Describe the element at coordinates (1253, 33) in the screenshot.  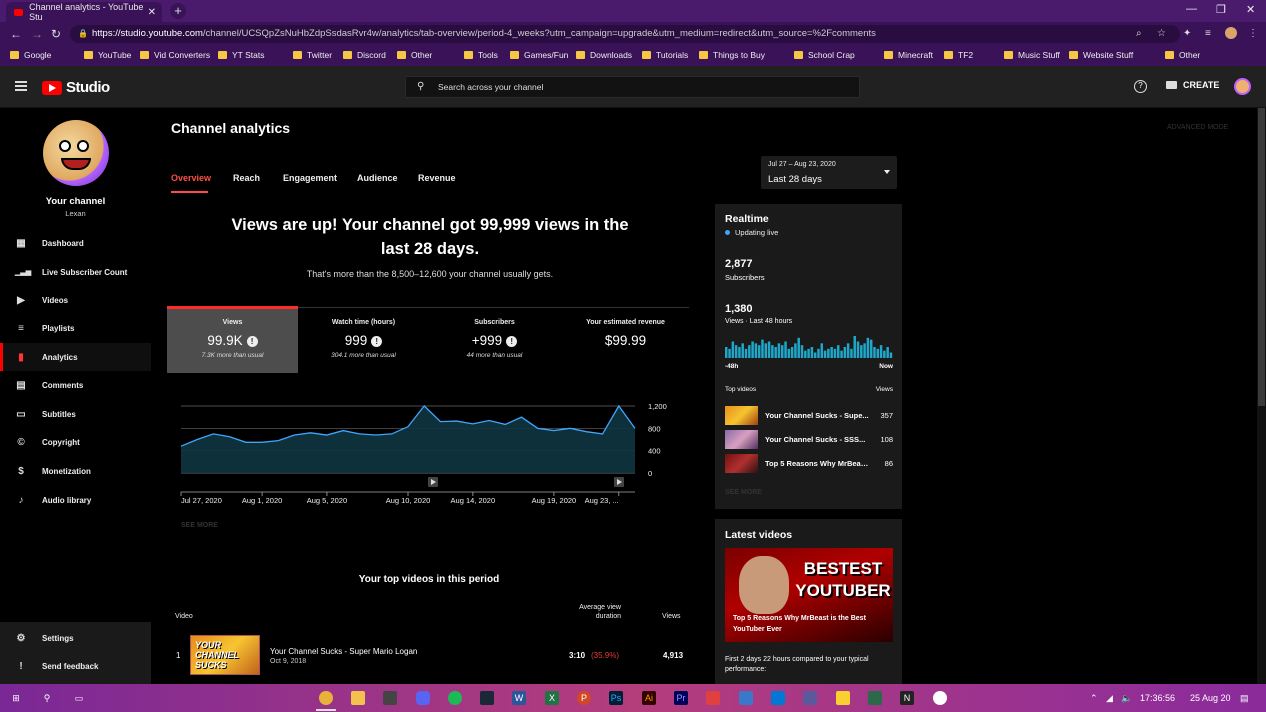
I see `browser-menu-icon: ⋮` at that location.